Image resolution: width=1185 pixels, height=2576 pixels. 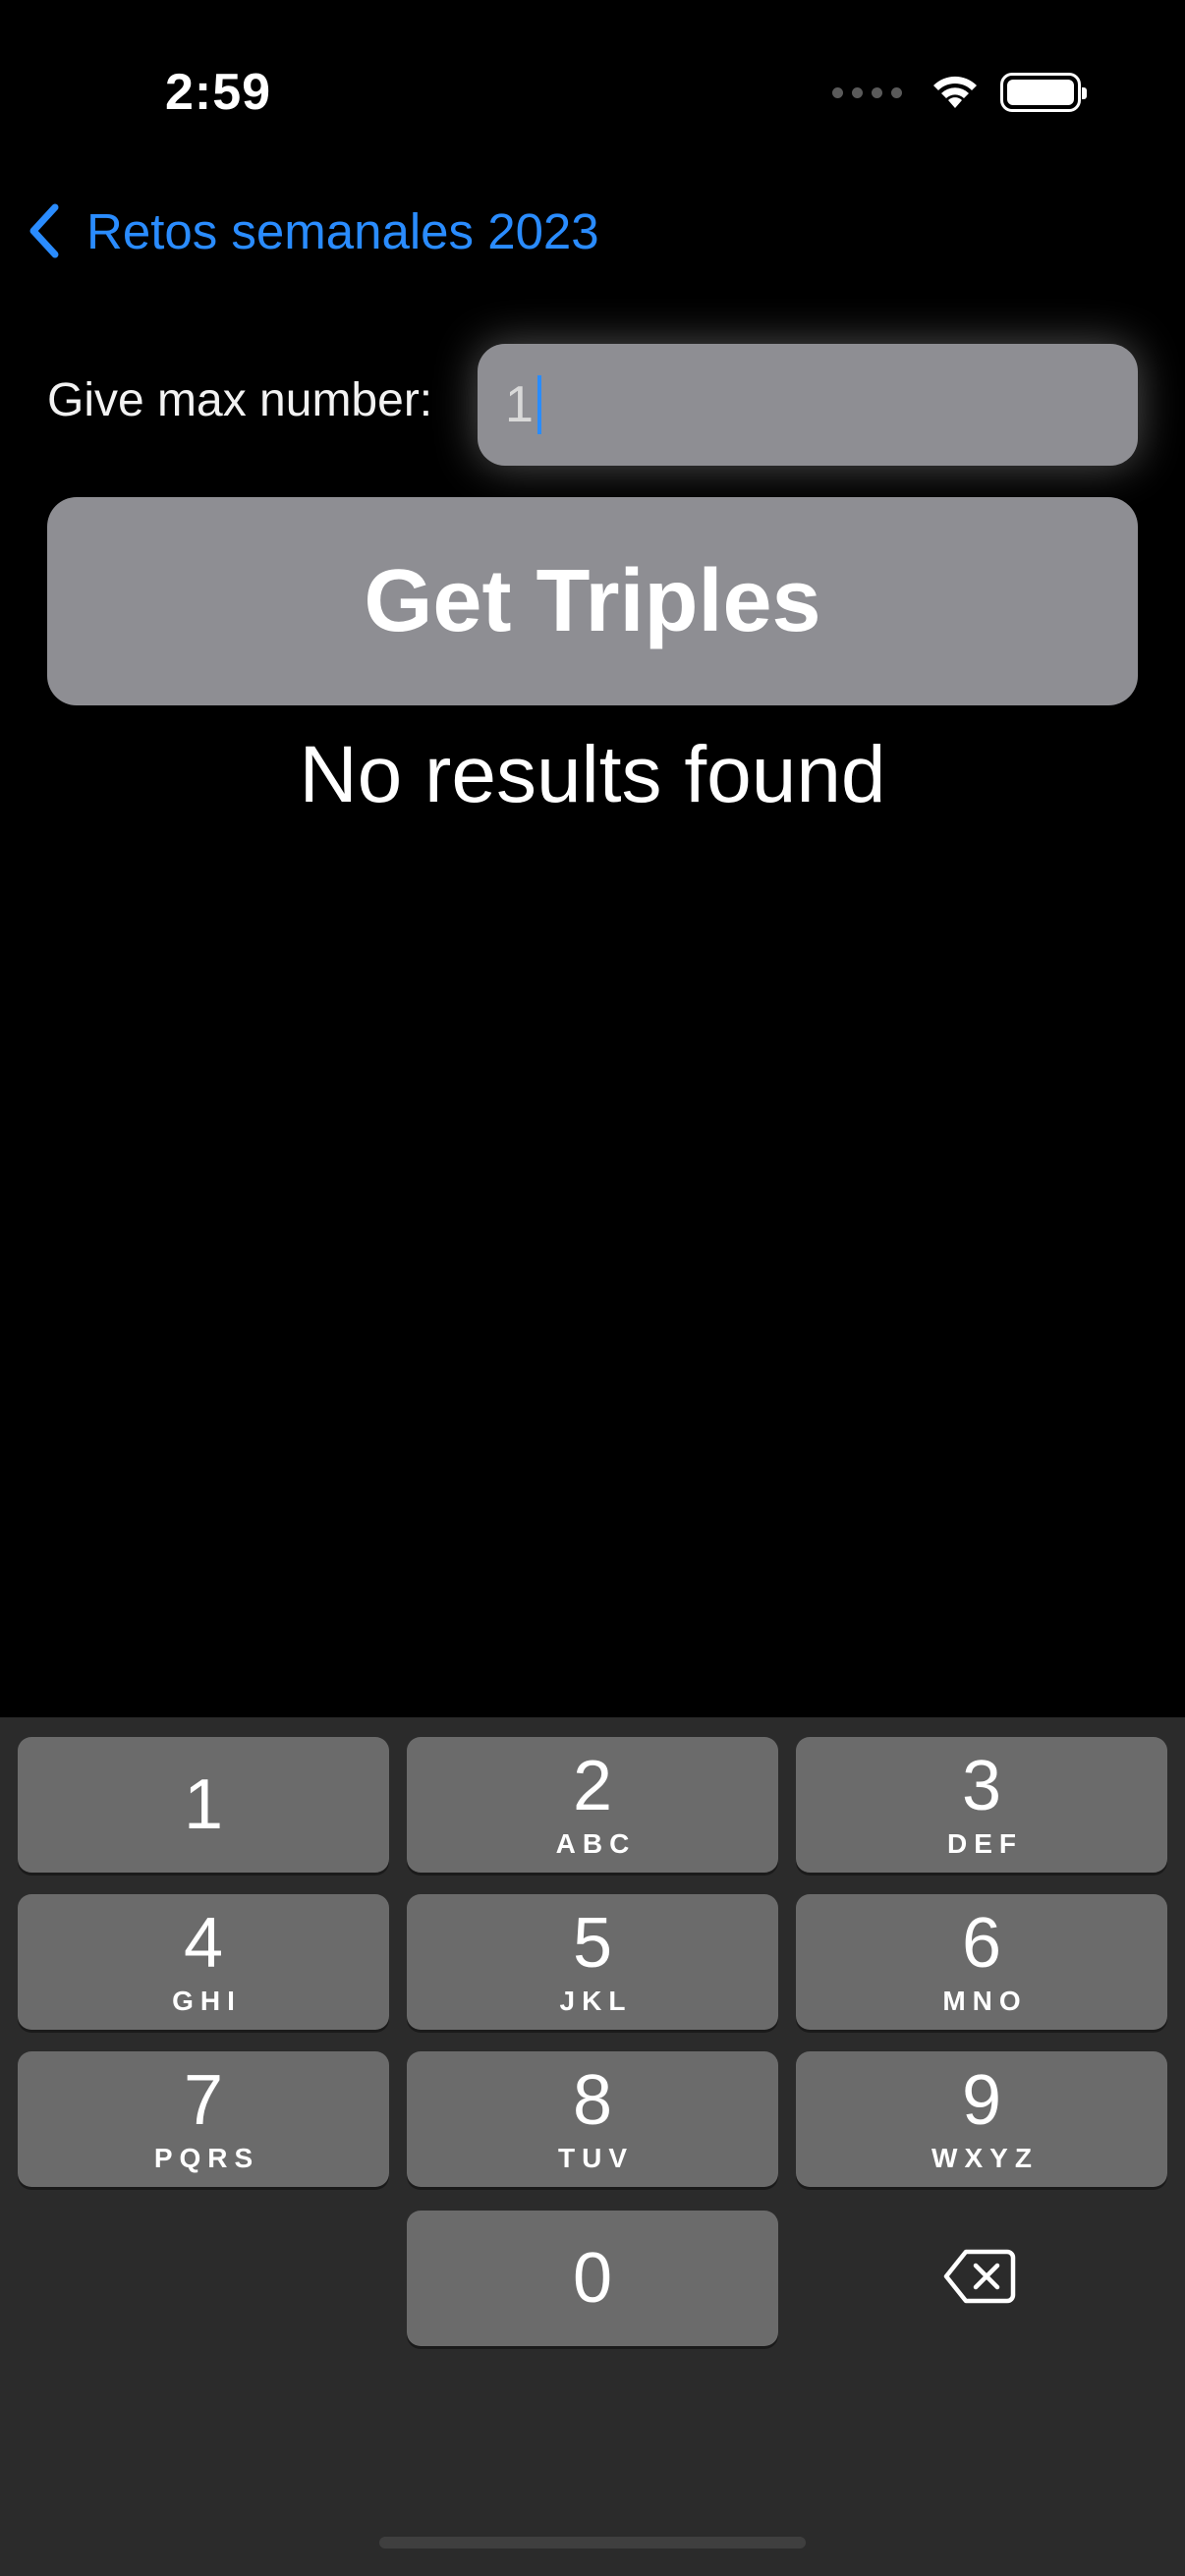 I want to click on text-caret, so click(x=538, y=404).